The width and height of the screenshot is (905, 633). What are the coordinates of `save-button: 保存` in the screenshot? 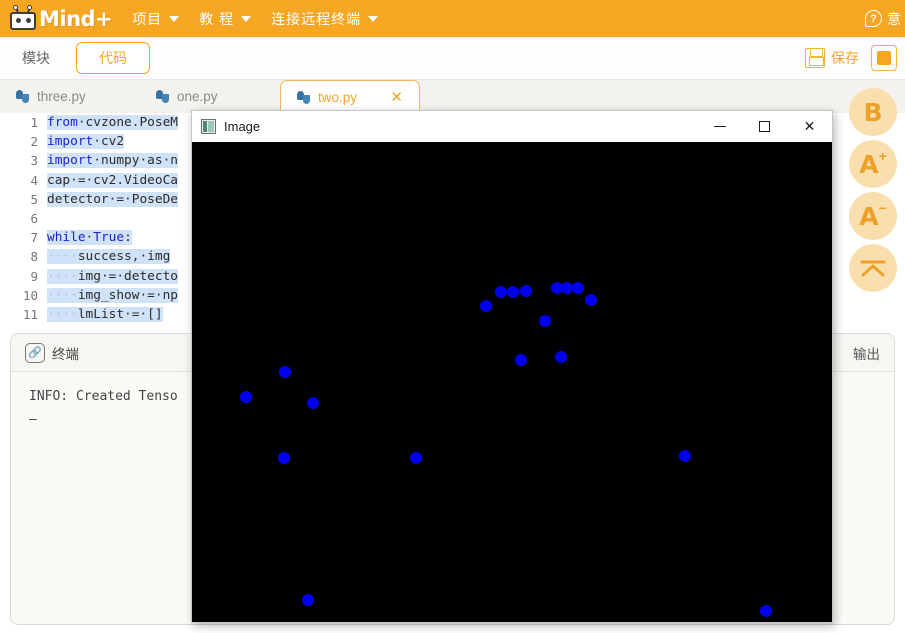 It's located at (832, 58).